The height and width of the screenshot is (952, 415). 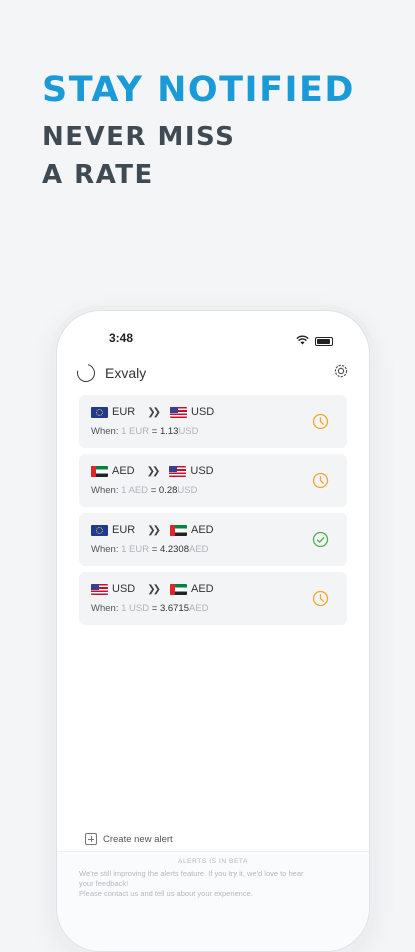 I want to click on battery-icon, so click(x=324, y=341).